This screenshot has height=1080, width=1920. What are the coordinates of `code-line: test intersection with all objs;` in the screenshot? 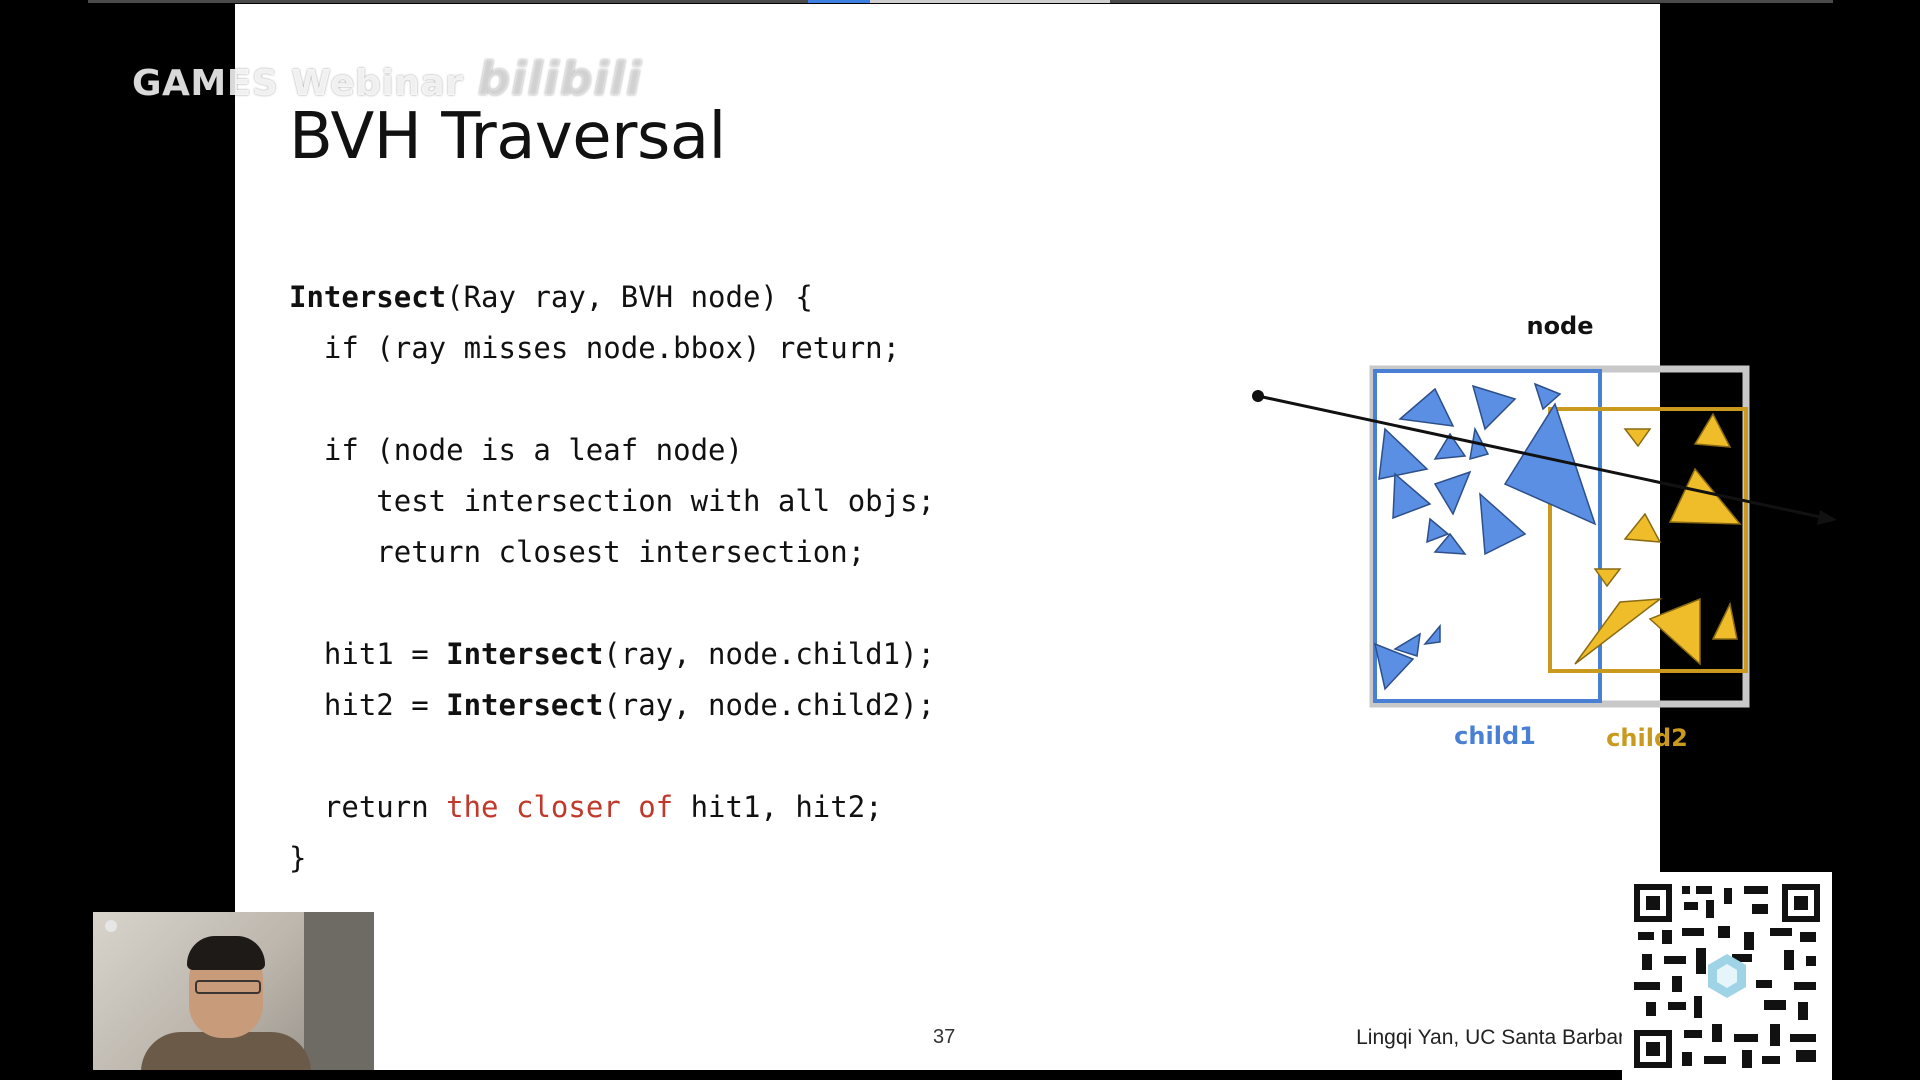 It's located at (612, 501).